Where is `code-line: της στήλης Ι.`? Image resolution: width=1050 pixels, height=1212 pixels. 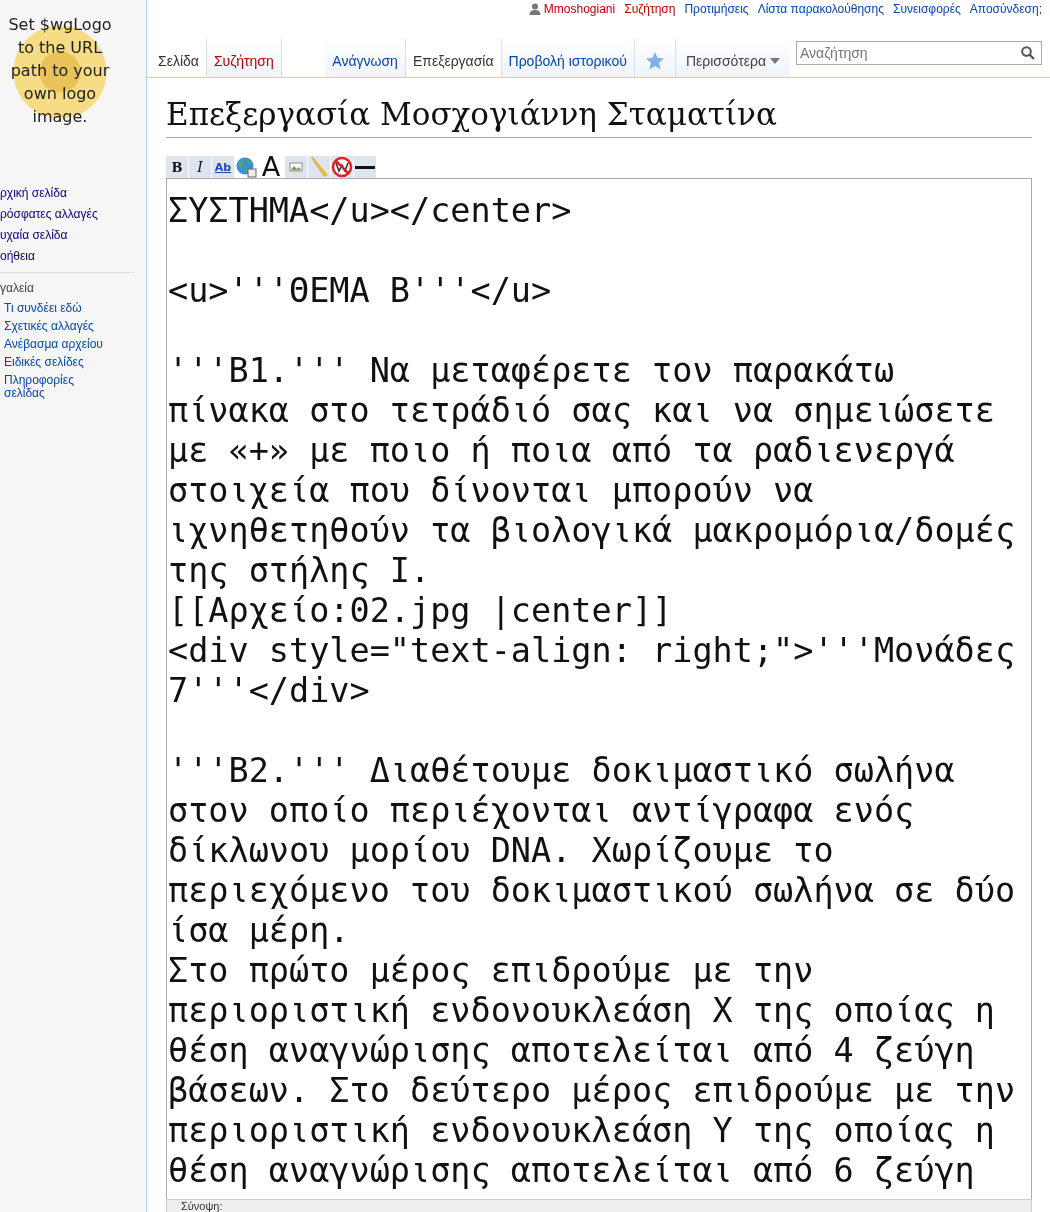
code-line: της στήλης Ι. is located at coordinates (300, 571).